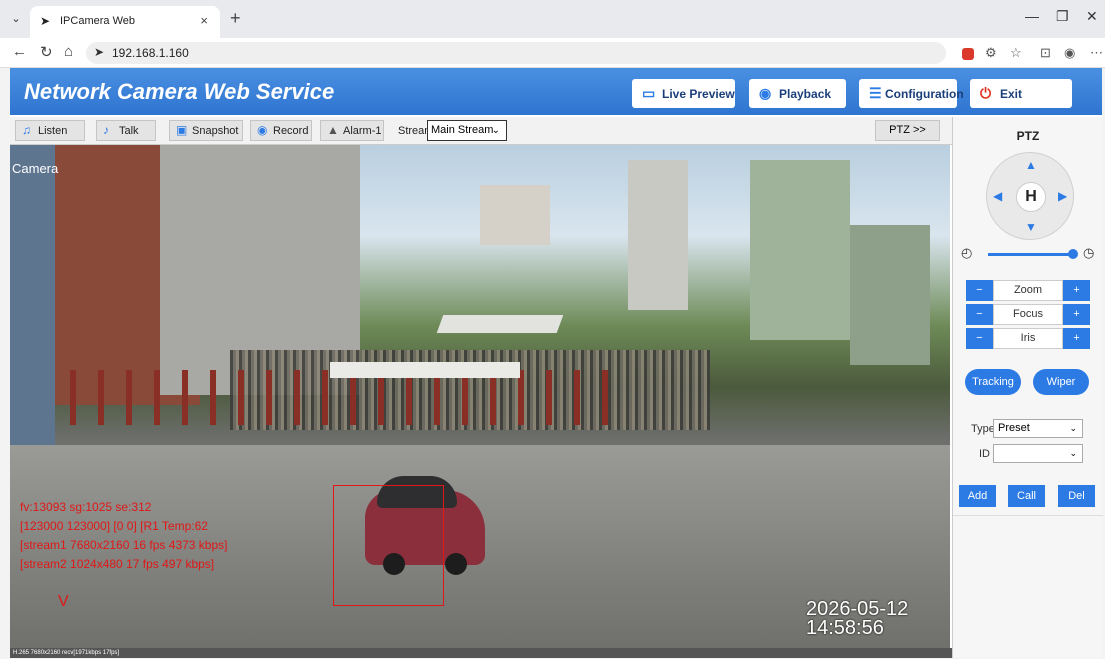 This screenshot has width=1105, height=659. Describe the element at coordinates (114, 526) in the screenshot. I see `osd-line: [123000 123000] [0 0] [R1 Temp:62` at that location.